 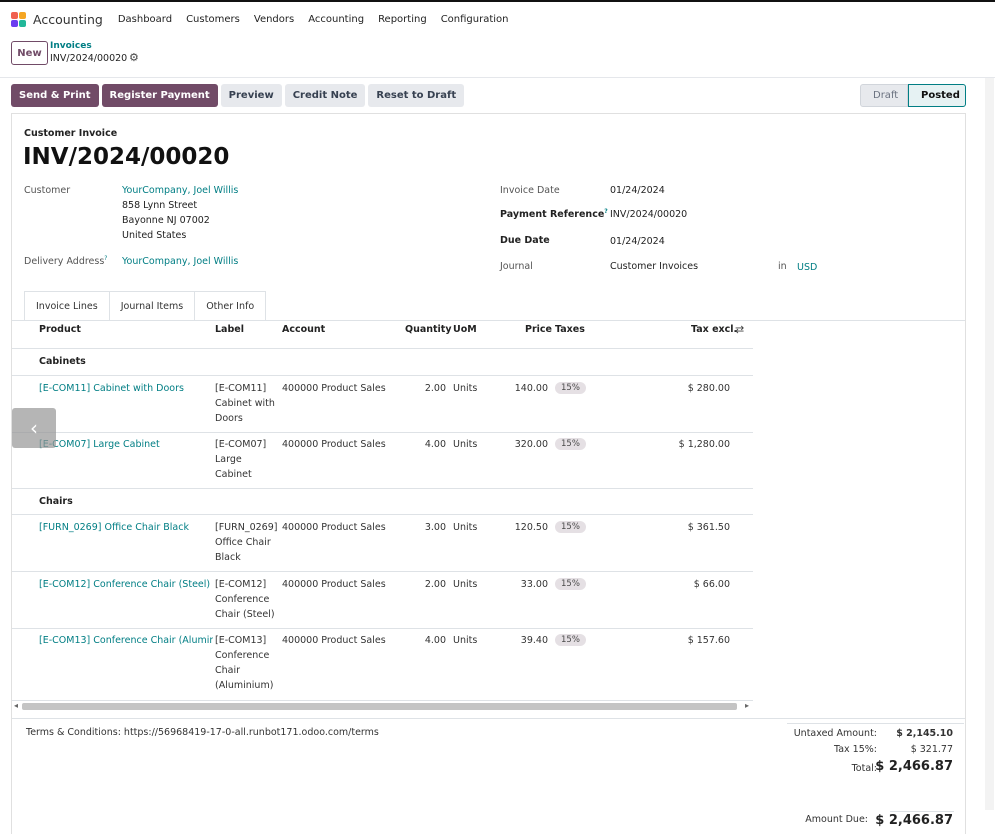 What do you see at coordinates (126, 157) in the screenshot?
I see `invoice-number: INV/2024/00020` at bounding box center [126, 157].